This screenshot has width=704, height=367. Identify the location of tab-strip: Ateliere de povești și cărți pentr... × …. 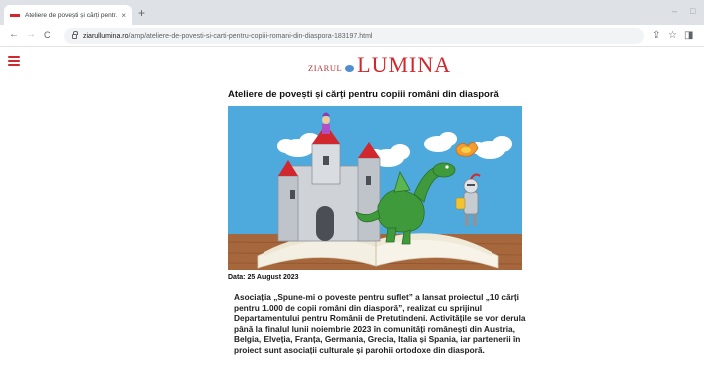
(352, 12).